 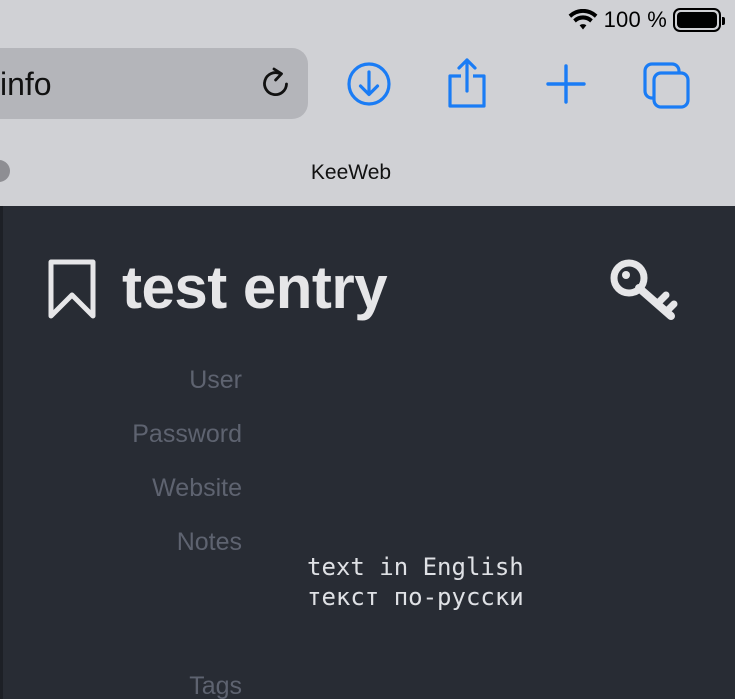 I want to click on notes-value: text in English текст по-русски, so click(x=415, y=582).